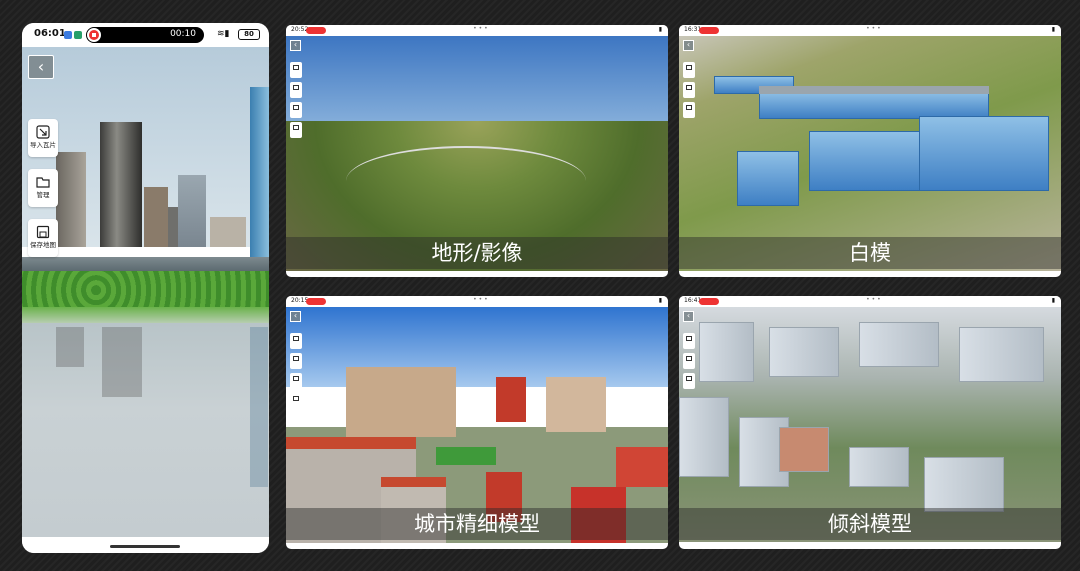 The image size is (1080, 571). I want to click on card-caption: 白模, so click(870, 253).